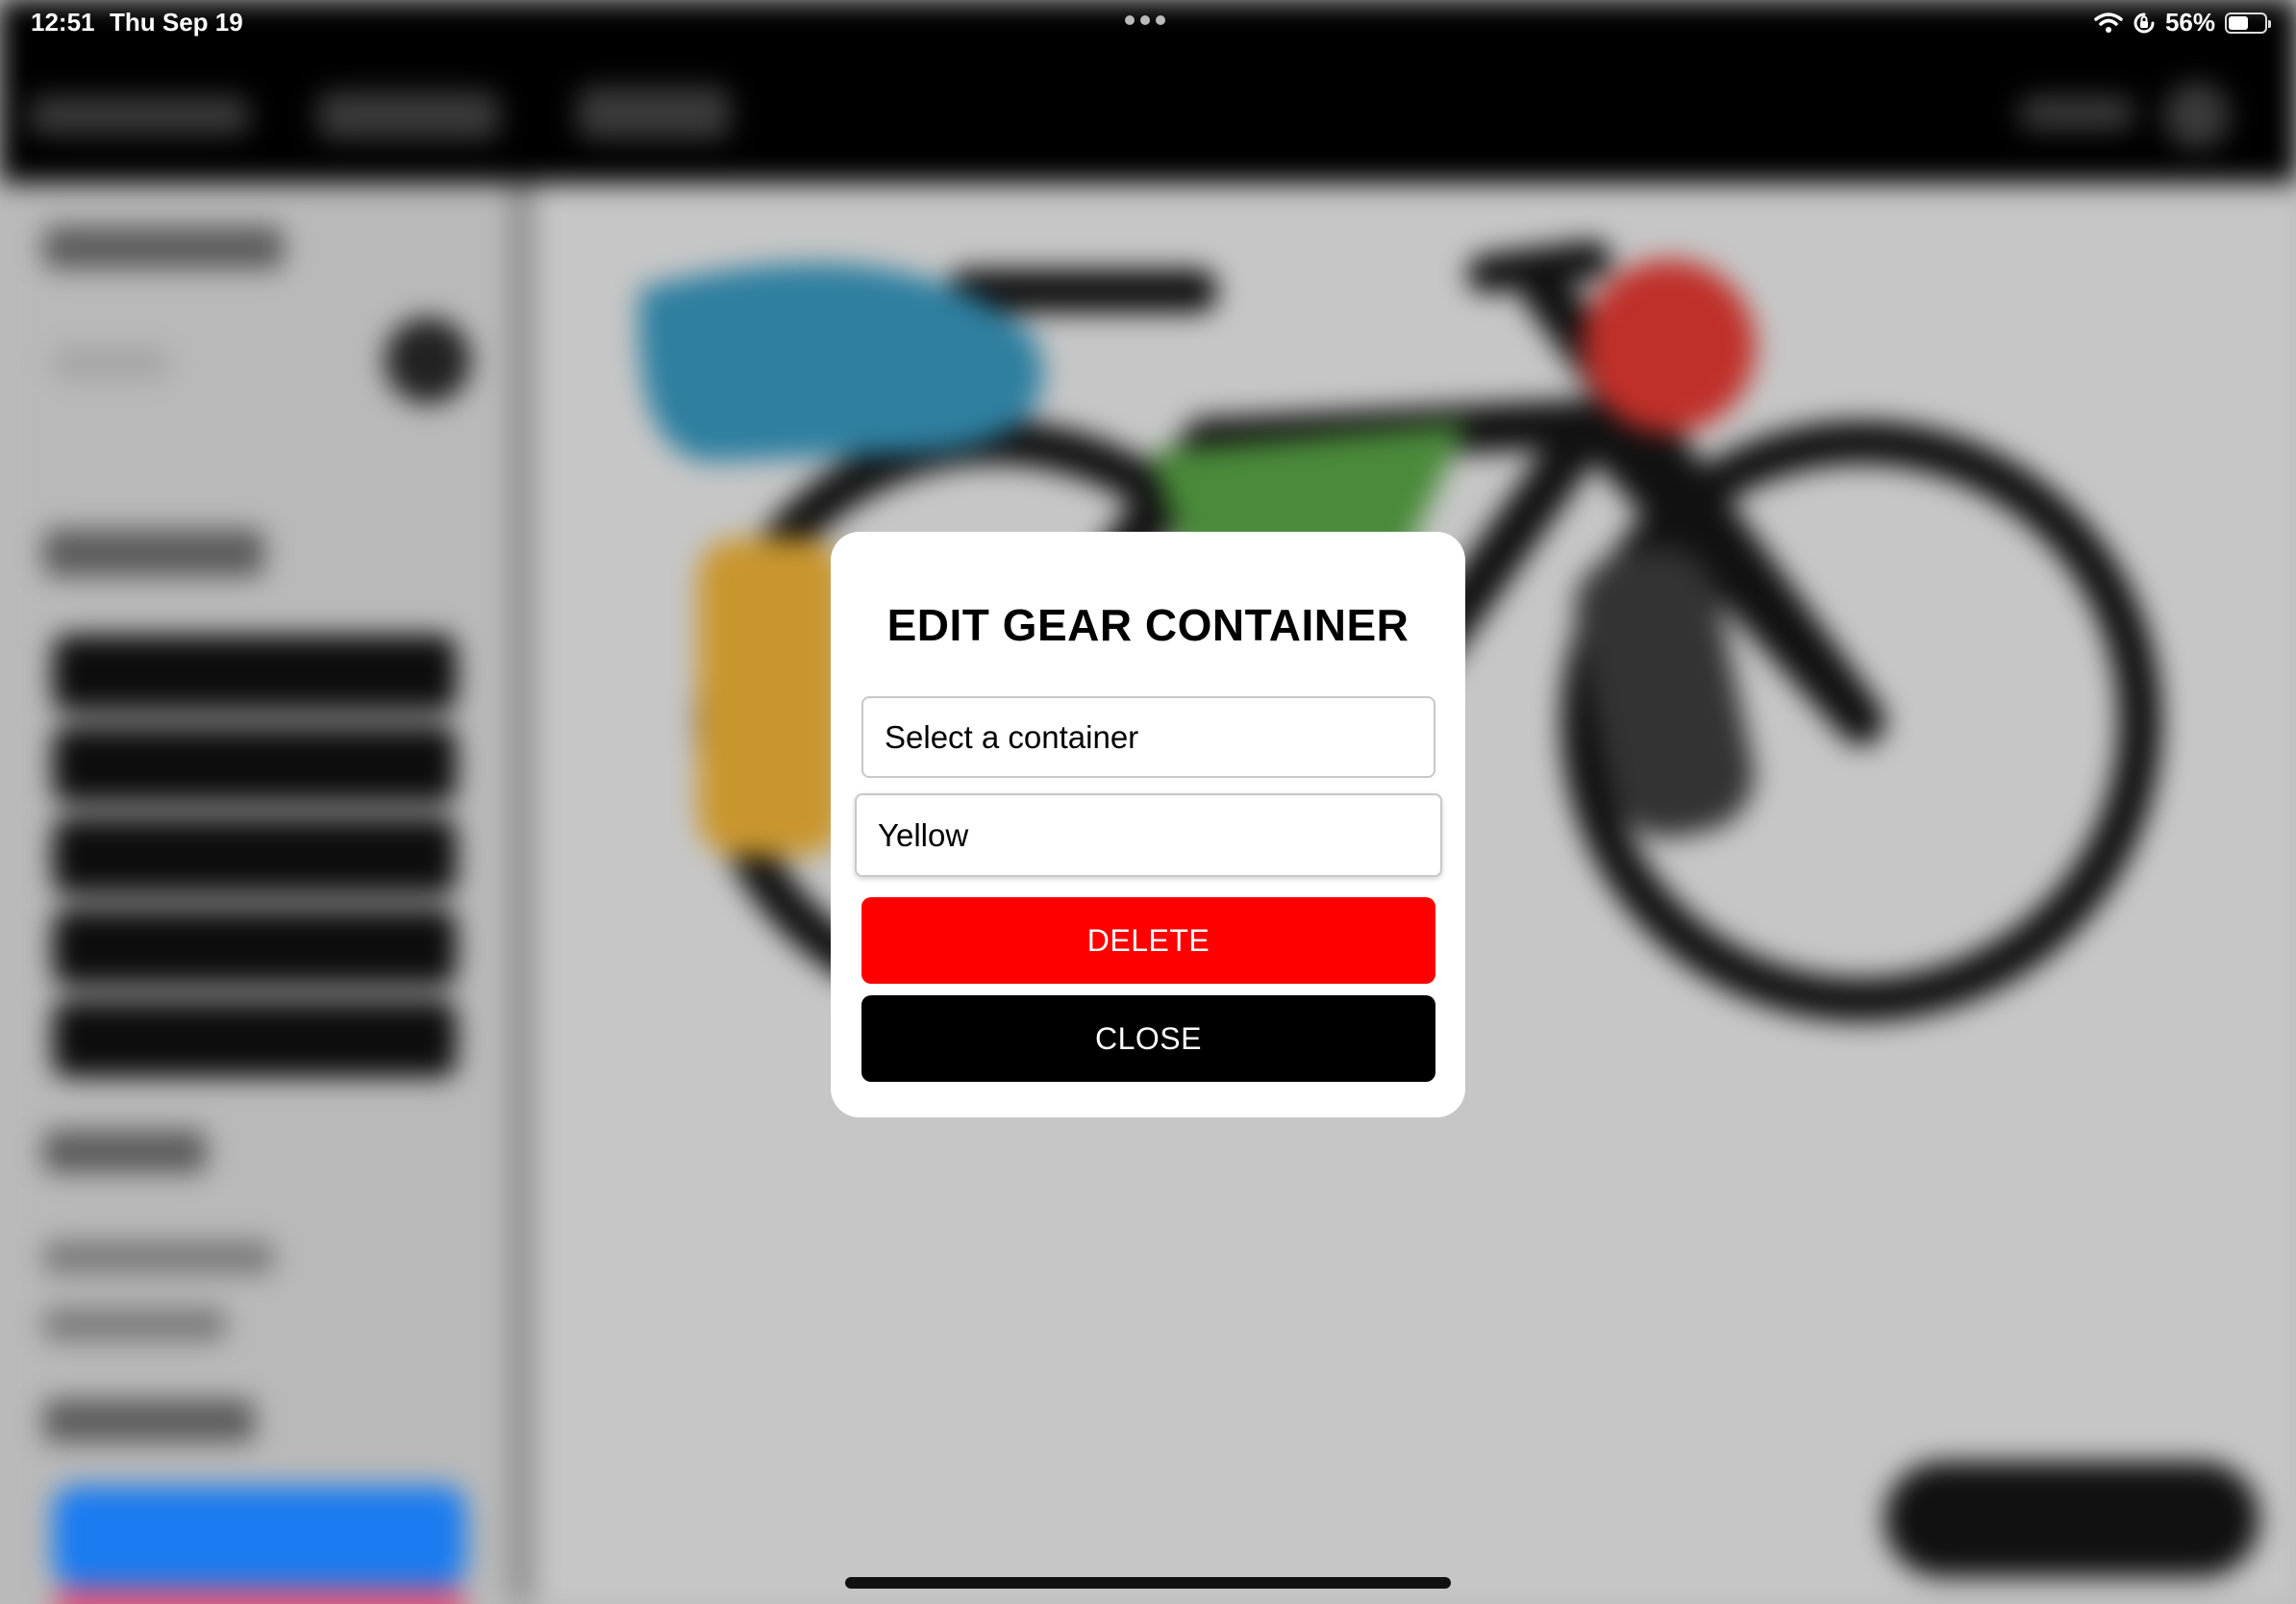 The width and height of the screenshot is (2296, 1604). Describe the element at coordinates (1148, 835) in the screenshot. I see `container-name-input: Yellow` at that location.